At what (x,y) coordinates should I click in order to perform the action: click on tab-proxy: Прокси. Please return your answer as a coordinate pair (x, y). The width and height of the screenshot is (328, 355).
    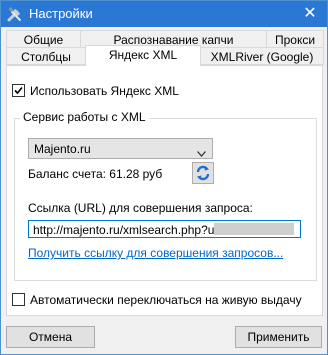
    Looking at the image, I should click on (295, 39).